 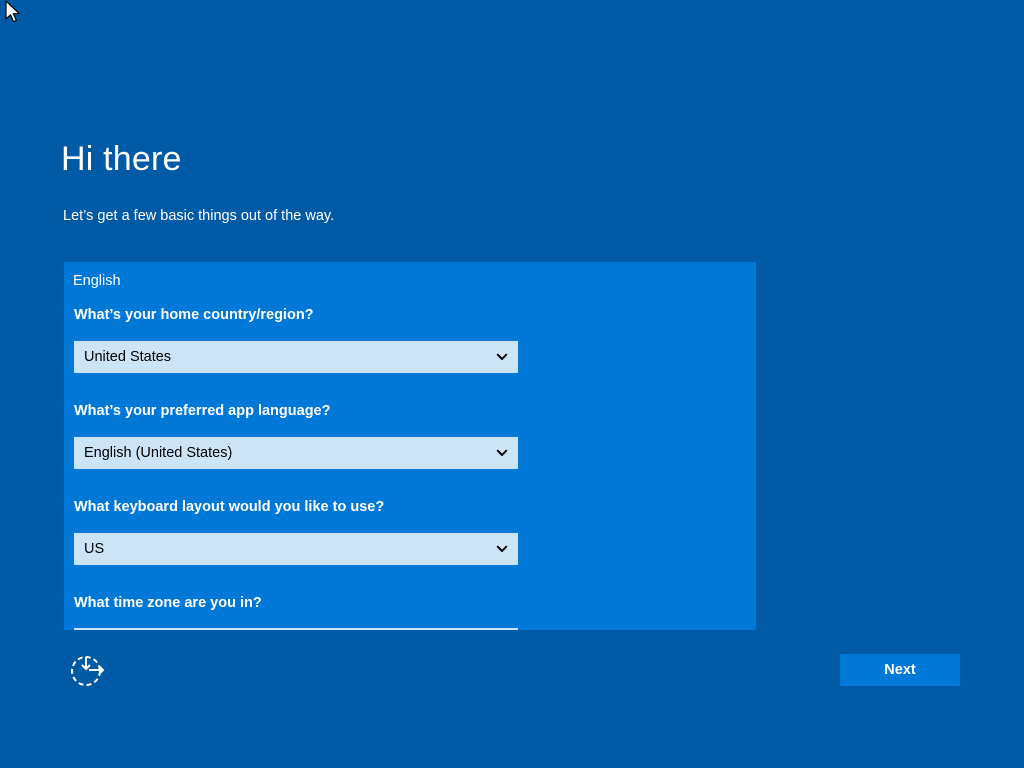 I want to click on mouse-cursor-icon, so click(x=12, y=11).